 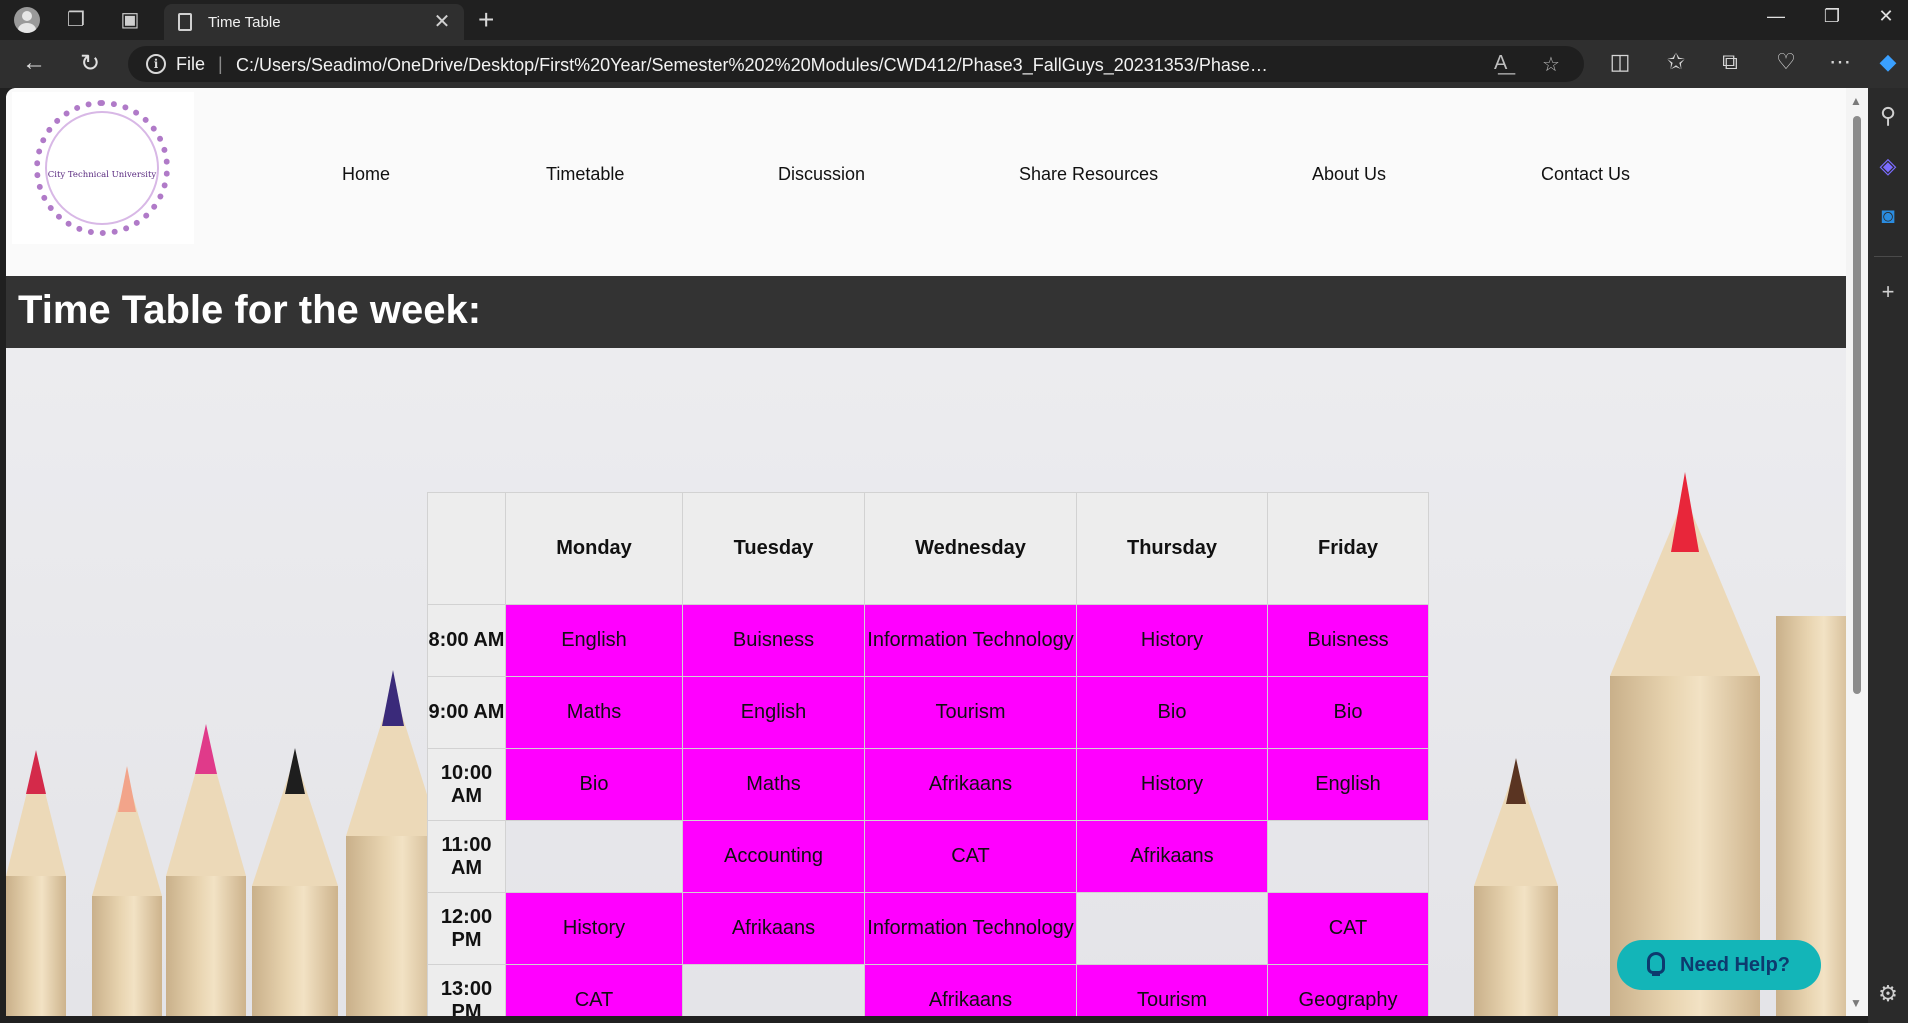 I want to click on subject-cell: Maths, so click(x=594, y=712).